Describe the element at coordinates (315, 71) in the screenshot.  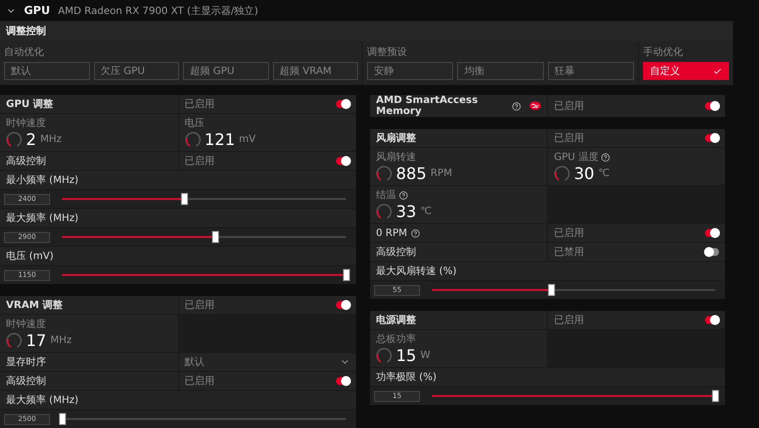
I see `preset-option: 超频 VRAM` at that location.